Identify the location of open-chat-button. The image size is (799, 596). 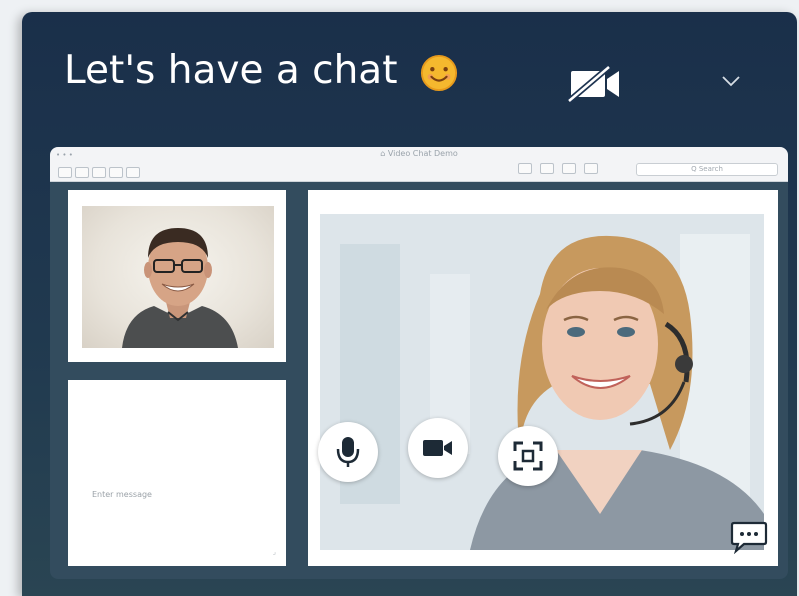
(749, 537).